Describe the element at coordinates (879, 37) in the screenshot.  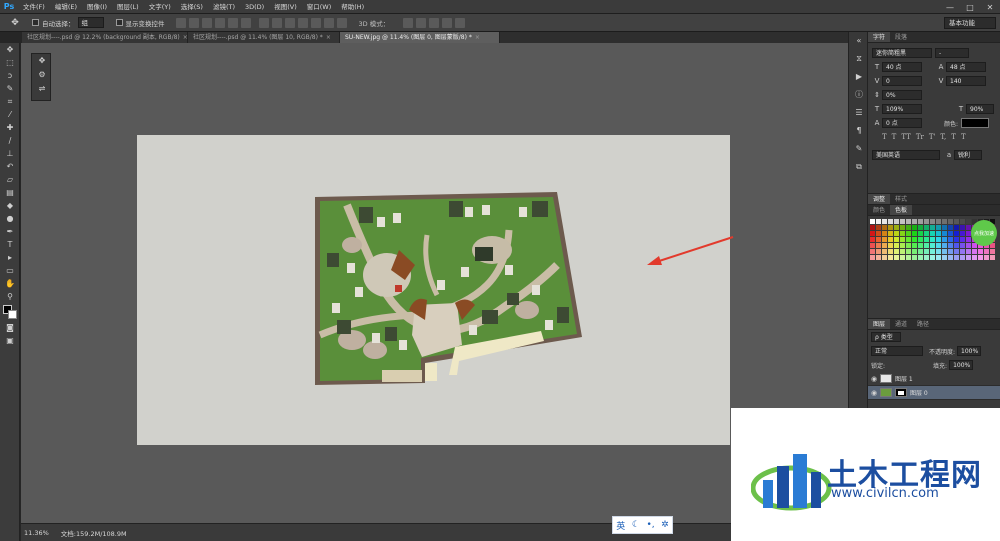
I see `tab-character: 字符` at that location.